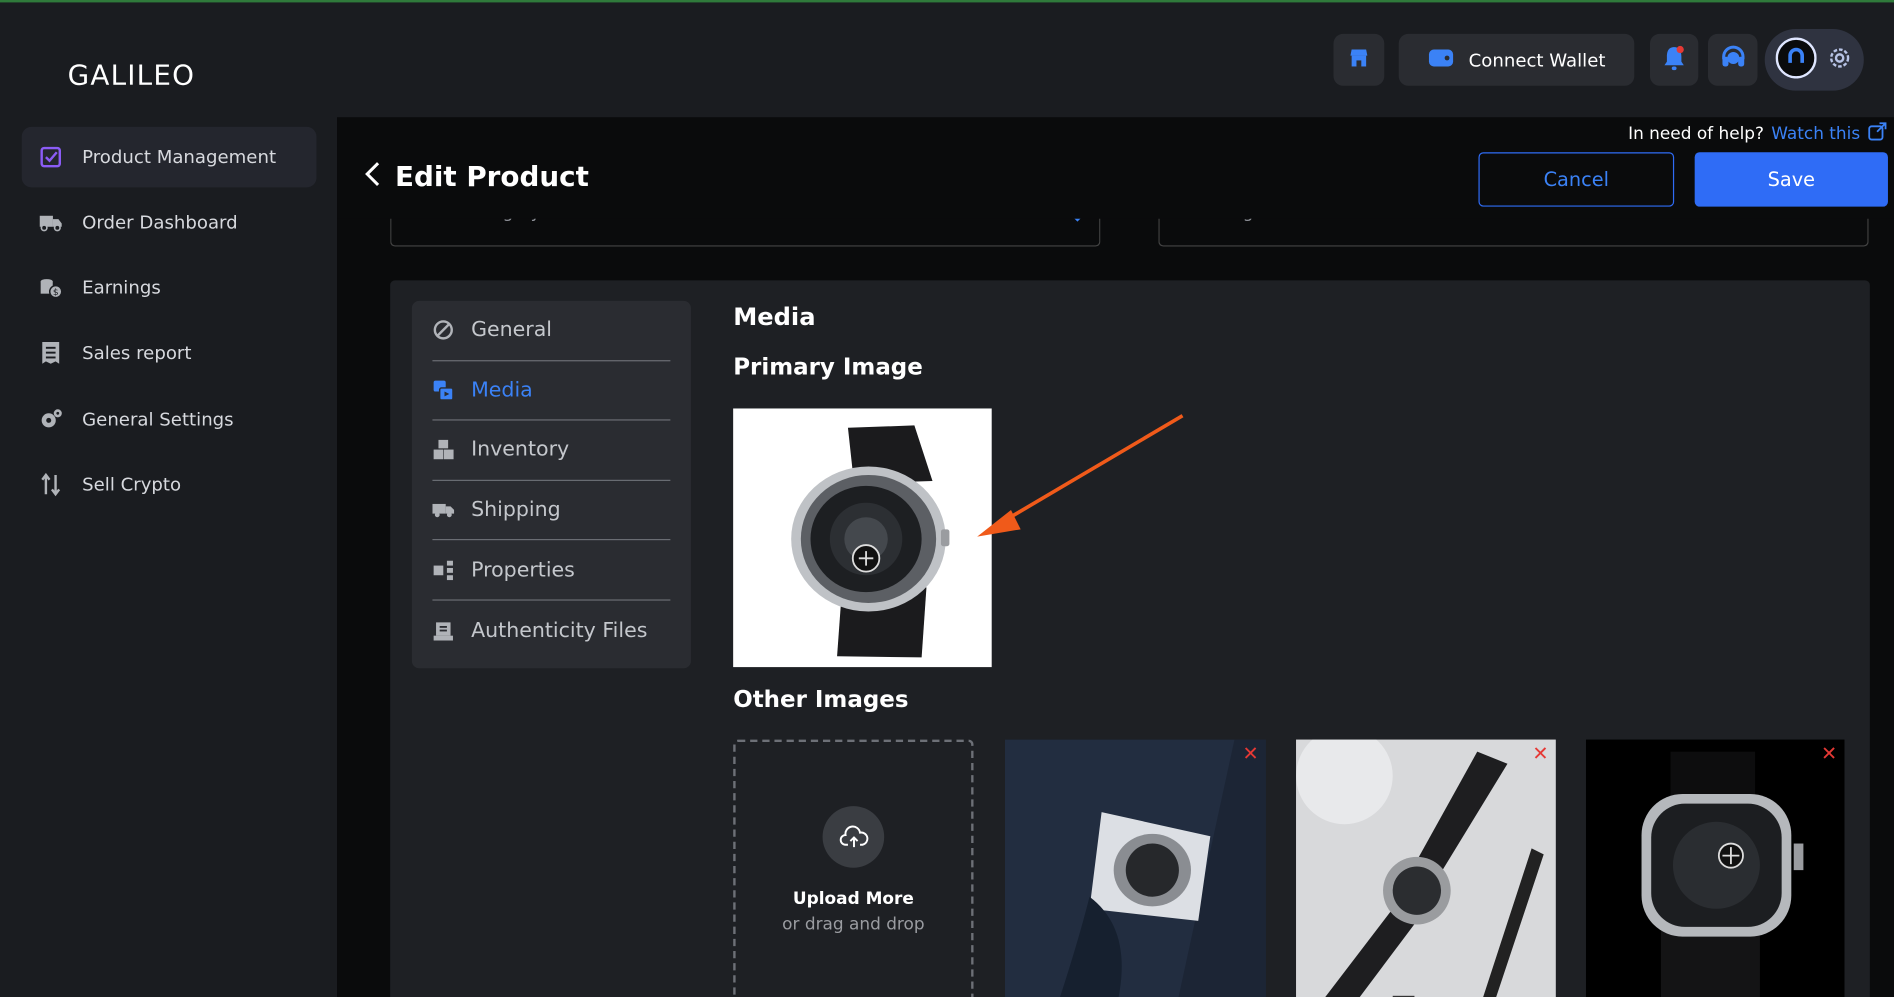 The width and height of the screenshot is (1894, 997). Describe the element at coordinates (1796, 59) in the screenshot. I see `profile-icon` at that location.